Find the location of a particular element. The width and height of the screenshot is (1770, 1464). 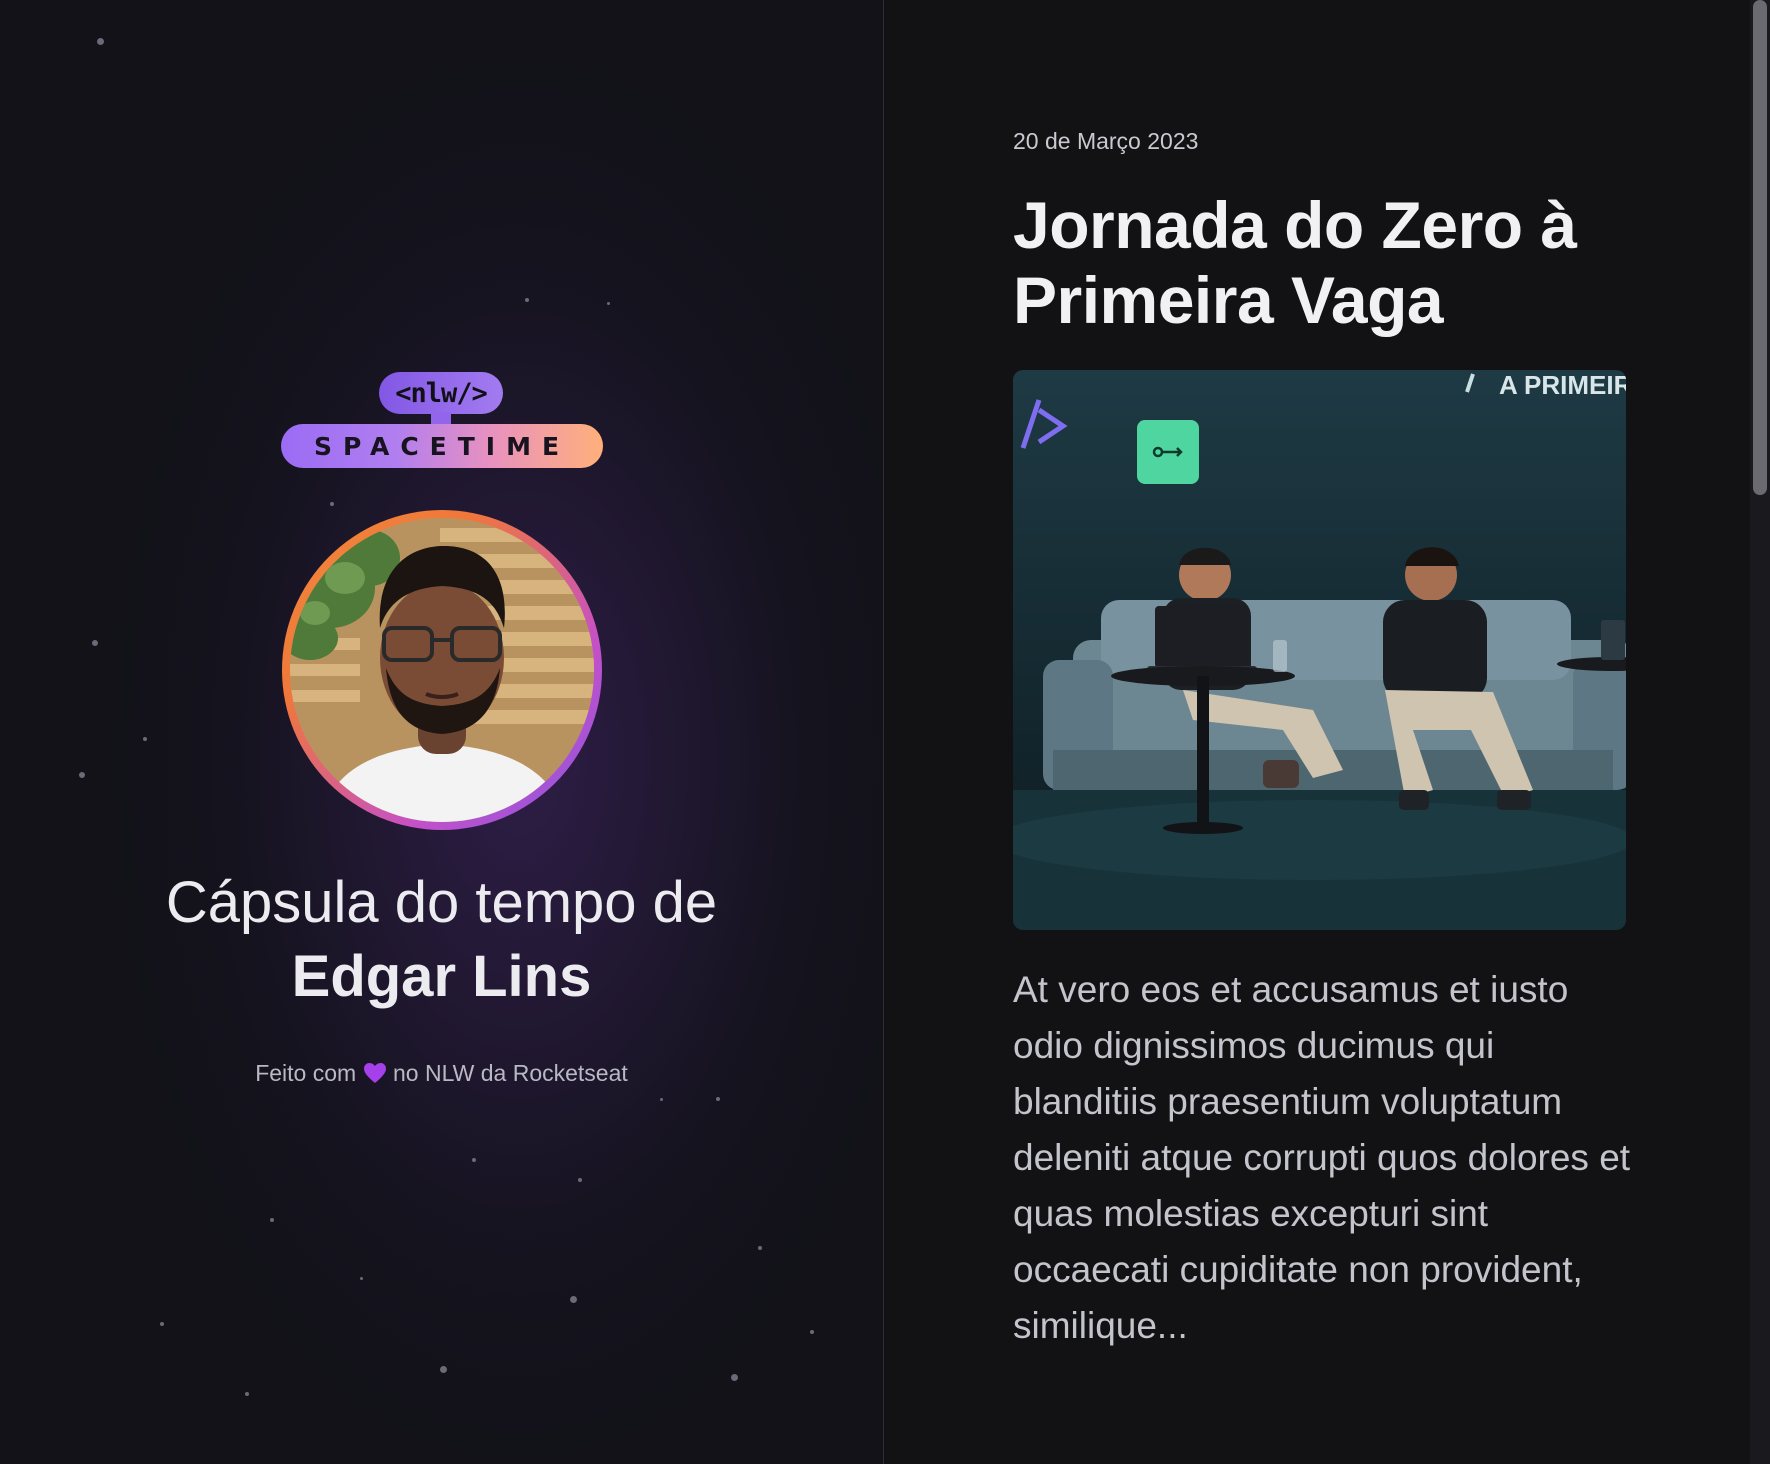

avatar-photo is located at coordinates (442, 670).